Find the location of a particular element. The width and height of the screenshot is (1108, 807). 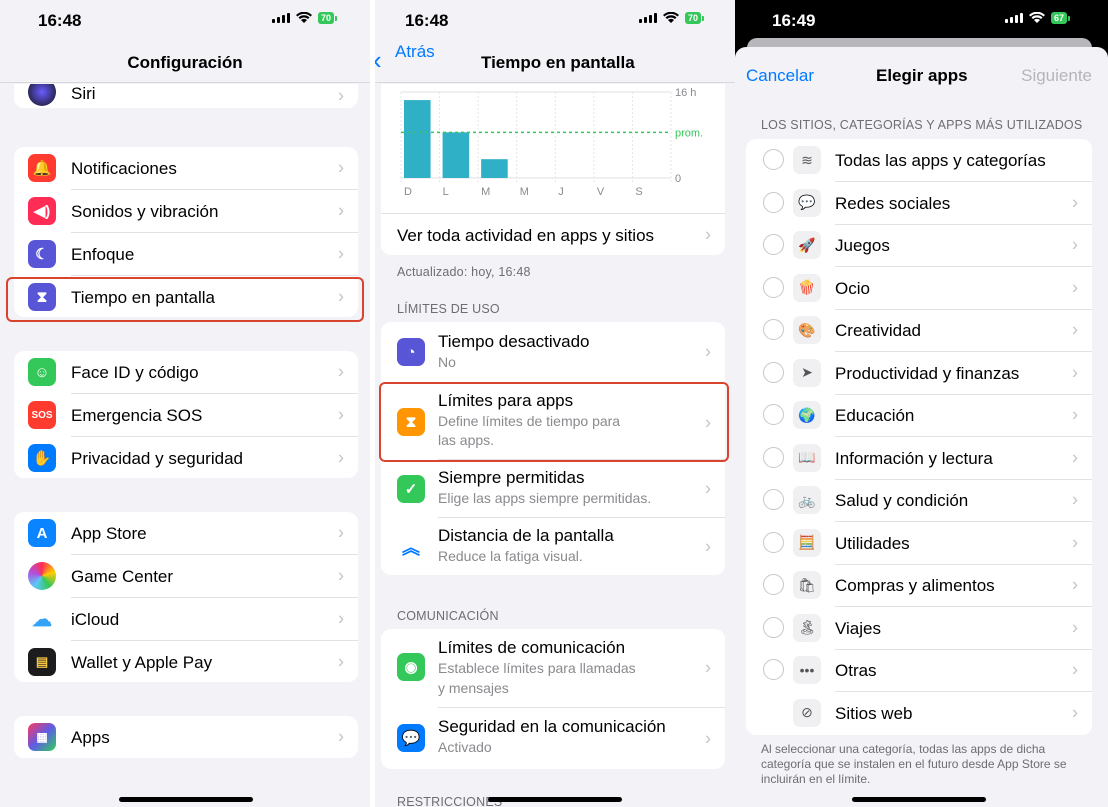

category-row: 💬 Redes sociales › is located at coordinates (919, 203).